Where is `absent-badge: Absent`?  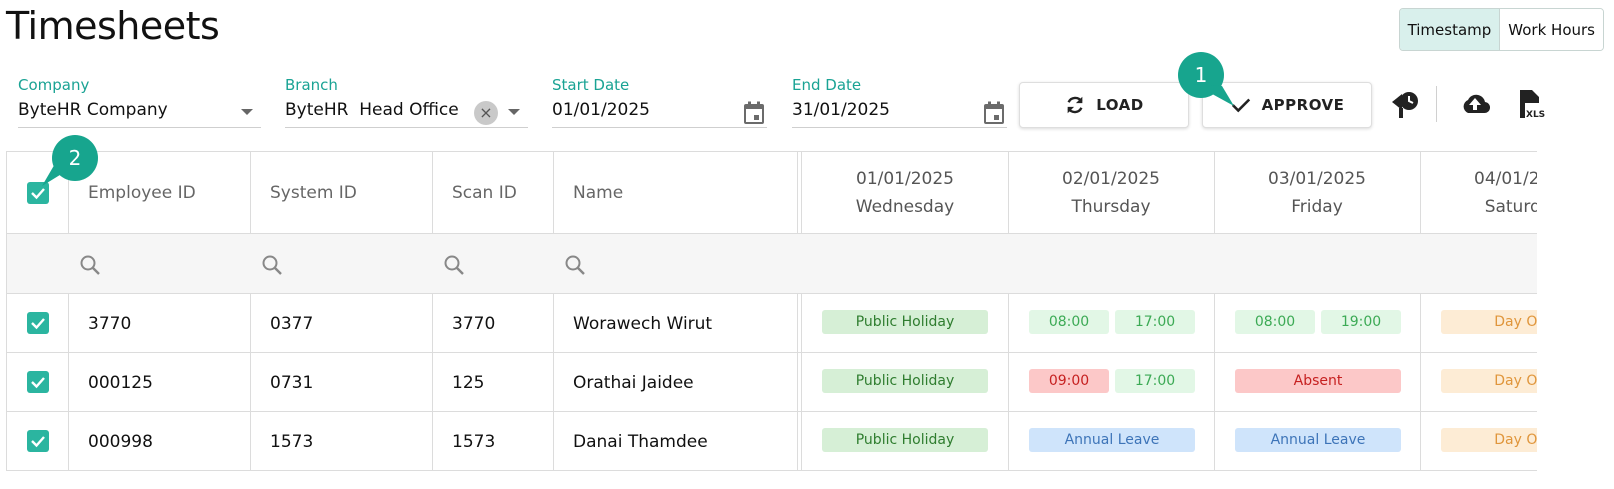 absent-badge: Absent is located at coordinates (1318, 381).